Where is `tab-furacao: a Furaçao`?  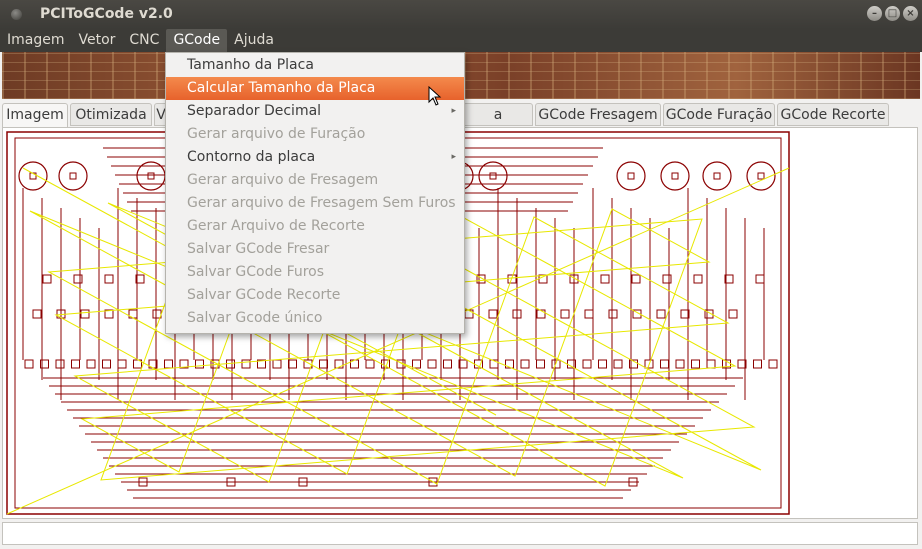 tab-furacao: a Furaçao is located at coordinates (498, 124).